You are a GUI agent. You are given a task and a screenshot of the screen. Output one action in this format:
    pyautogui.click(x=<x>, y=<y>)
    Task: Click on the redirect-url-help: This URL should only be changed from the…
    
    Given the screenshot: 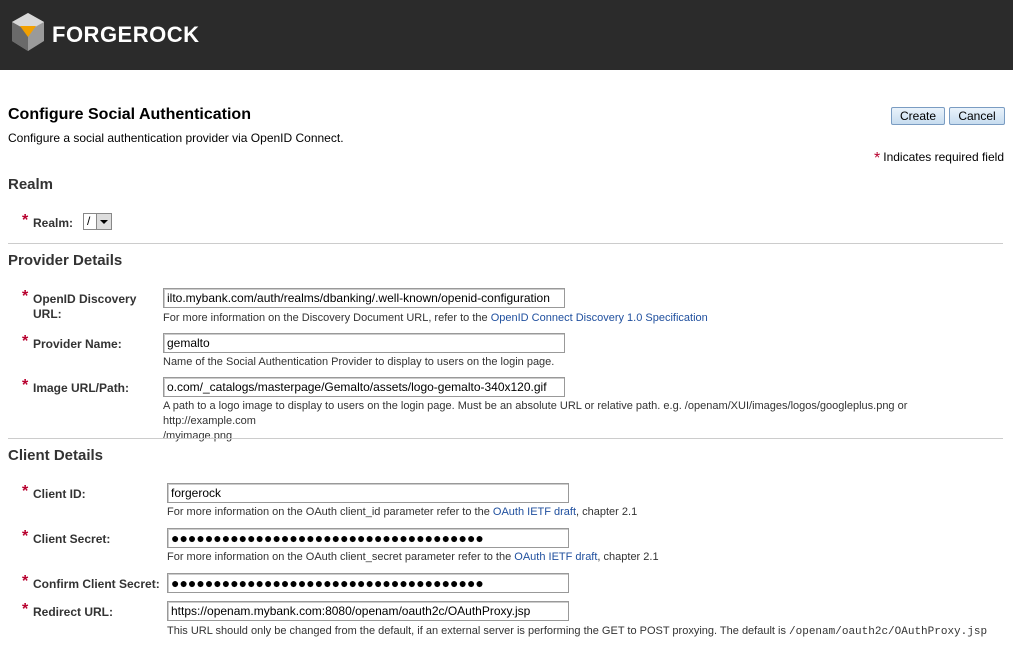 What is the action you would take?
    pyautogui.click(x=577, y=631)
    